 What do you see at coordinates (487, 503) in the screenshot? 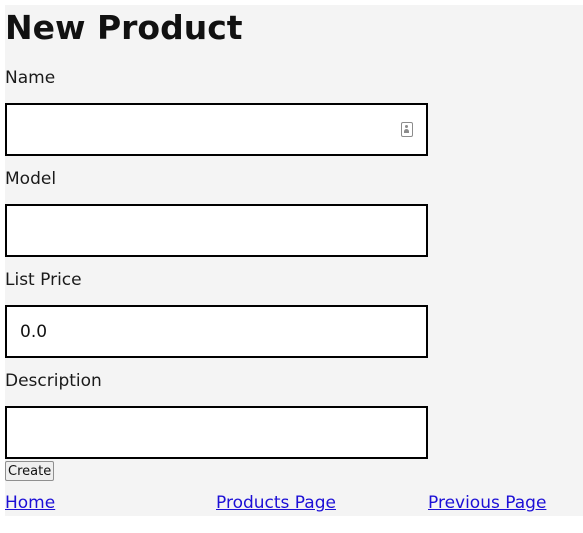
I see `previous-page-link: Previous Page` at bounding box center [487, 503].